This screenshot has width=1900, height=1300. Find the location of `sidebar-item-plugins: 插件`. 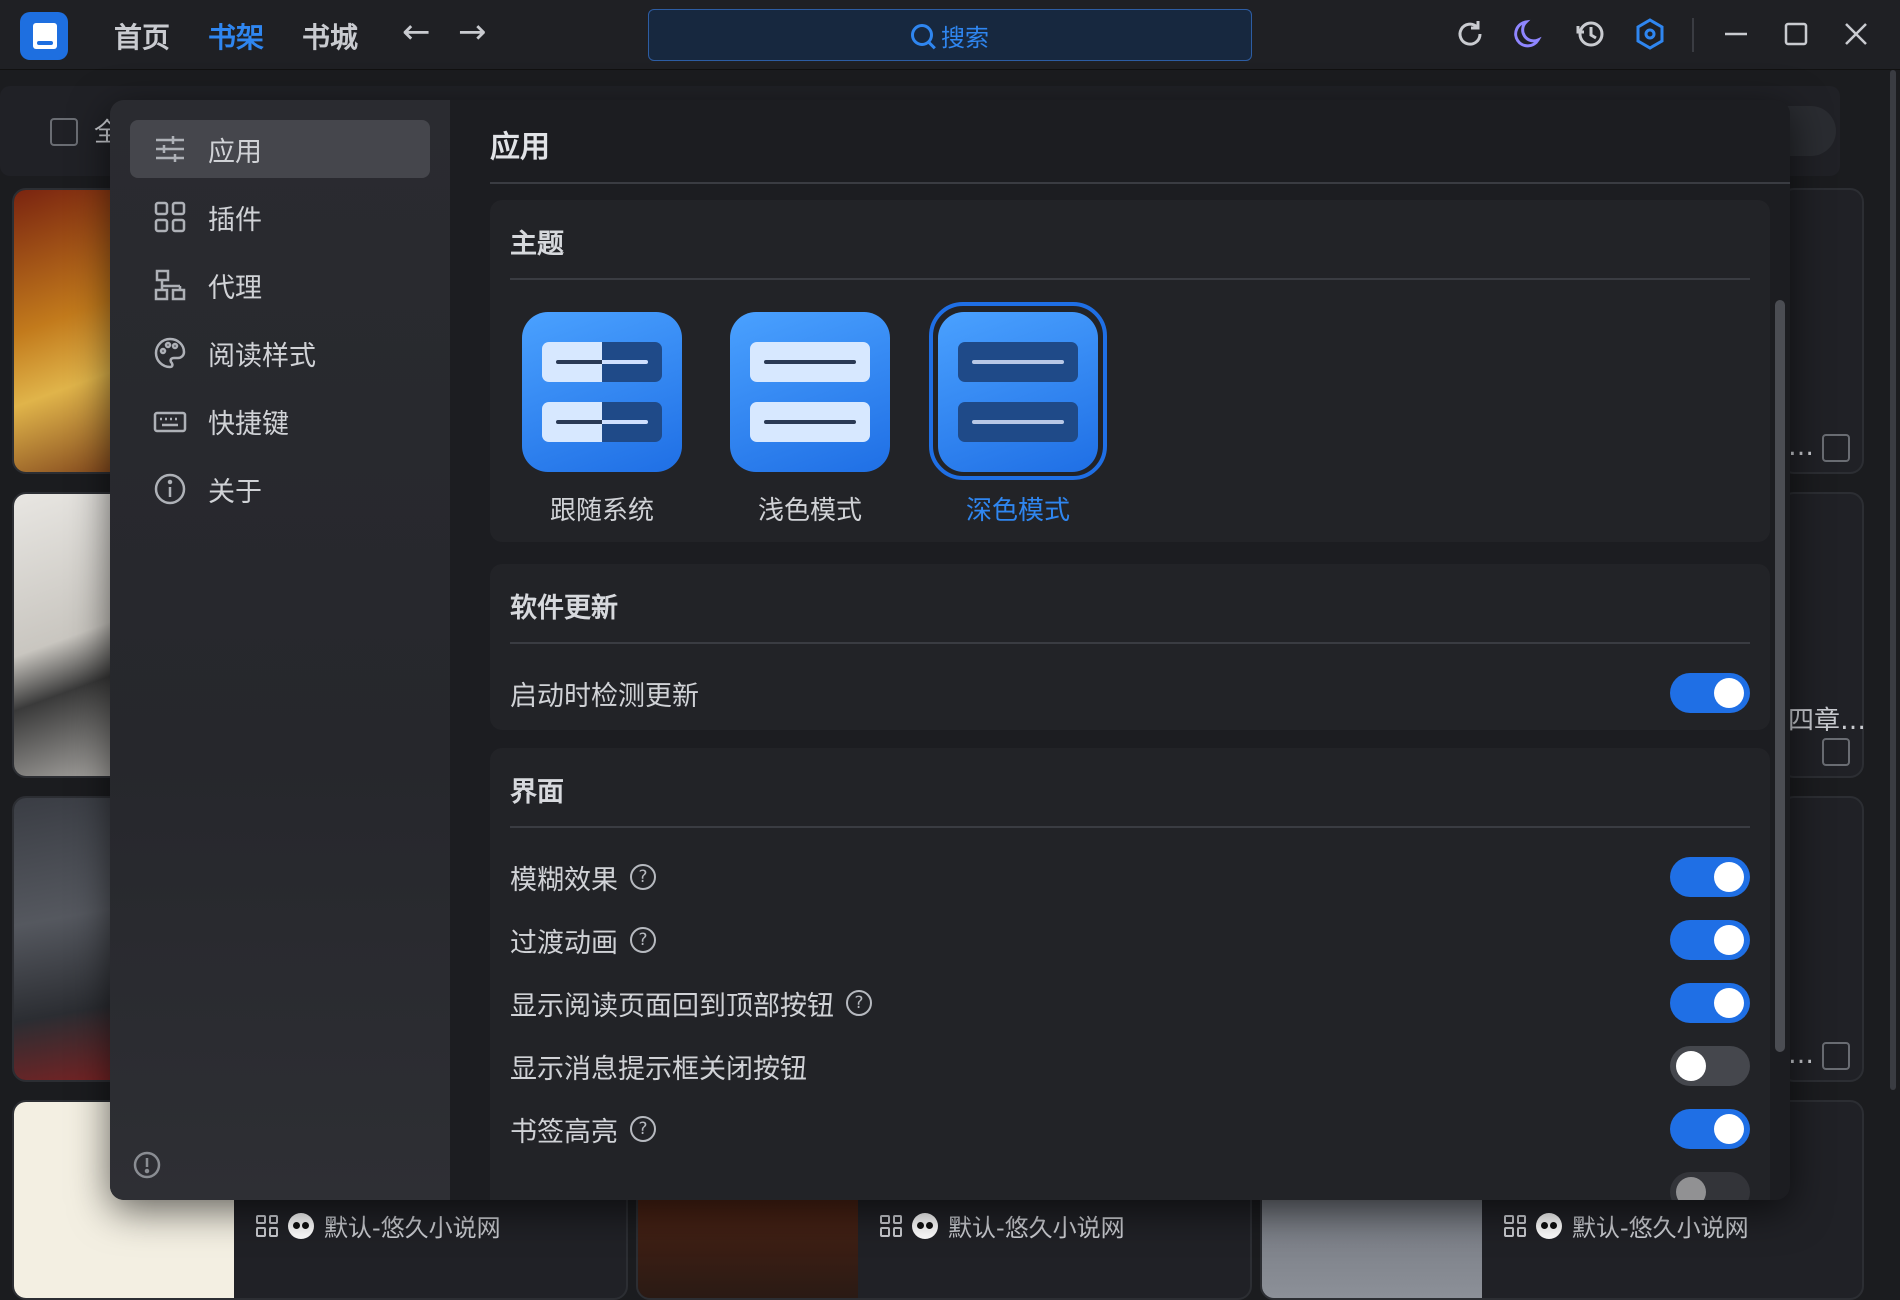

sidebar-item-plugins: 插件 is located at coordinates (280, 217).